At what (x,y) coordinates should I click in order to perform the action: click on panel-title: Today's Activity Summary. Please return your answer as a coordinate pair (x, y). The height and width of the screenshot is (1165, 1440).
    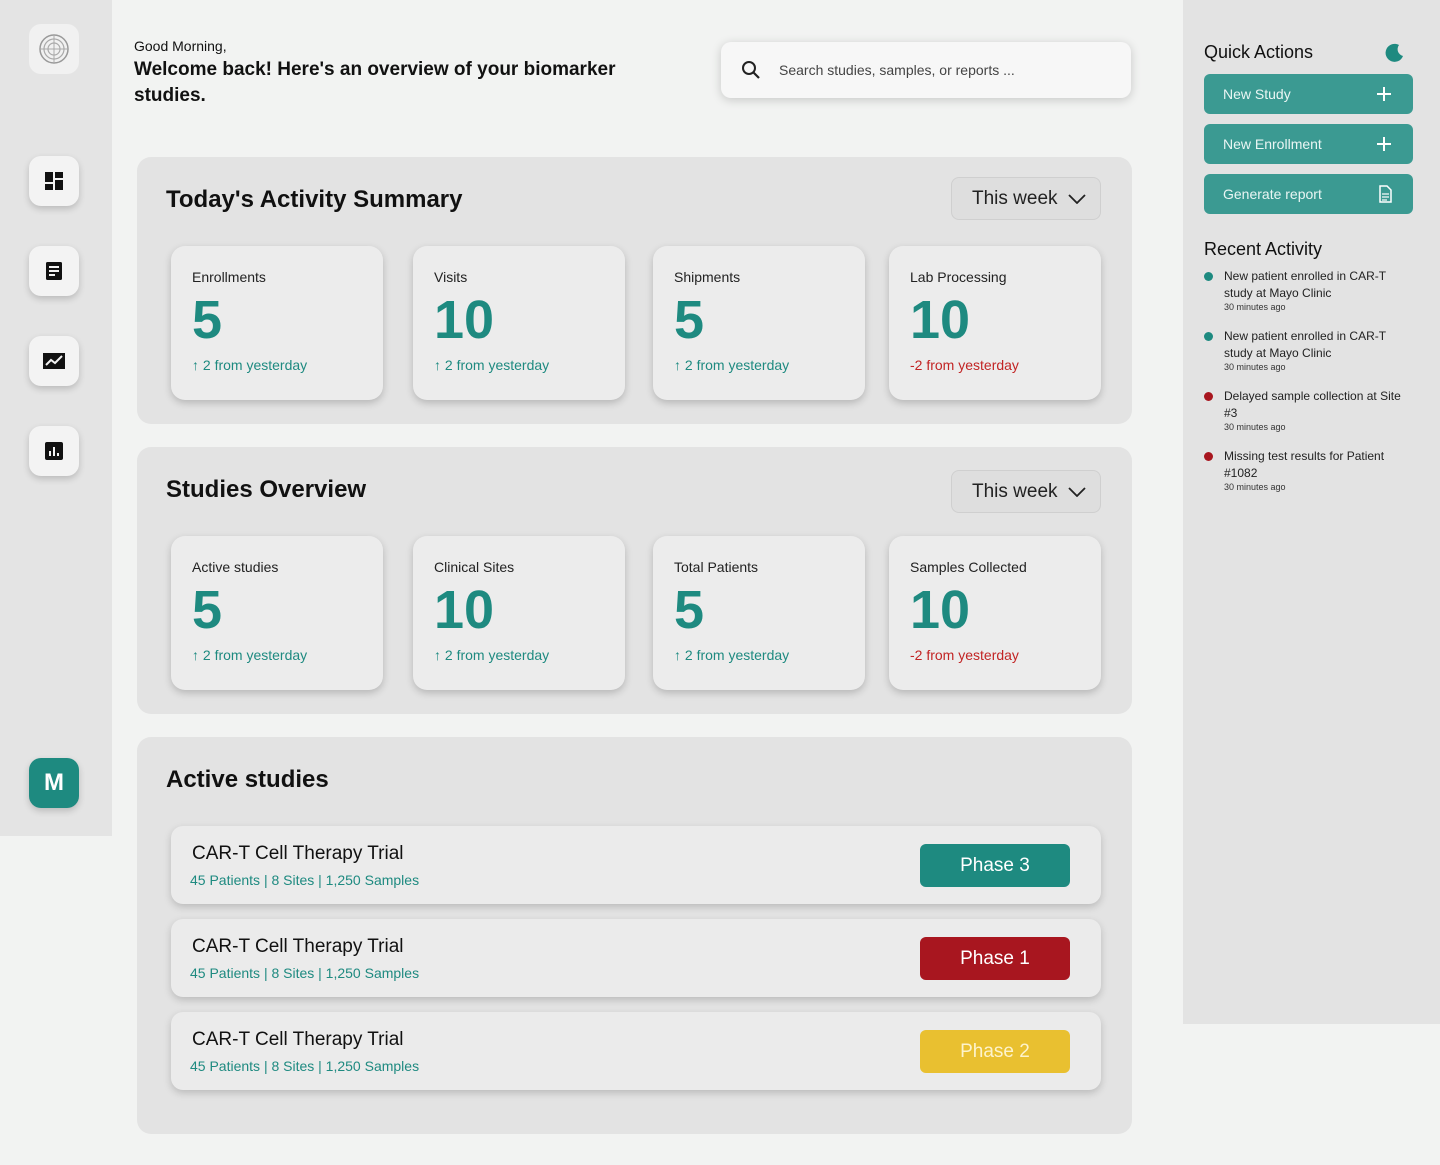
    Looking at the image, I should click on (314, 199).